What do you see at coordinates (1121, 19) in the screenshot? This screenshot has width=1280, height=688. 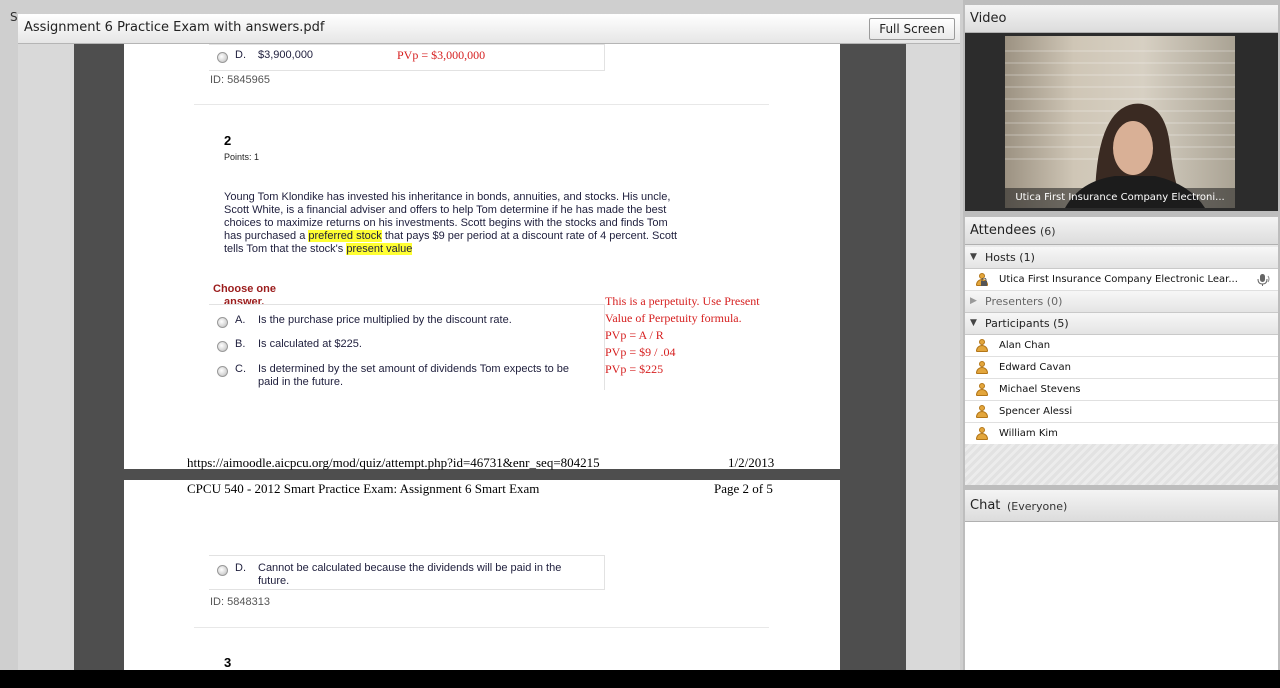 I see `video-pod-header: Video` at bounding box center [1121, 19].